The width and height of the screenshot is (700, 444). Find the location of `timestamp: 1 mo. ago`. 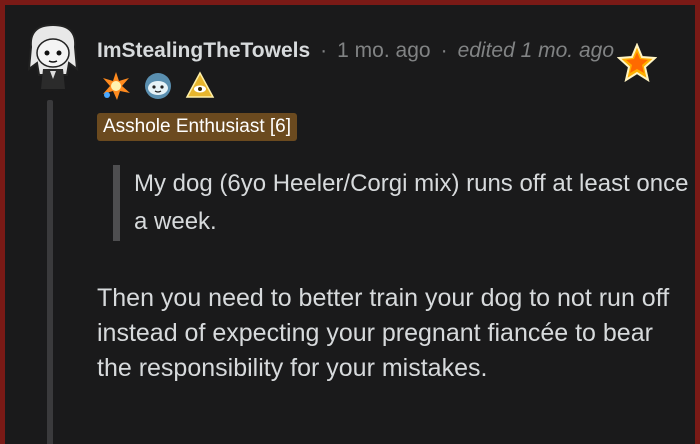

timestamp: 1 mo. ago is located at coordinates (383, 51).